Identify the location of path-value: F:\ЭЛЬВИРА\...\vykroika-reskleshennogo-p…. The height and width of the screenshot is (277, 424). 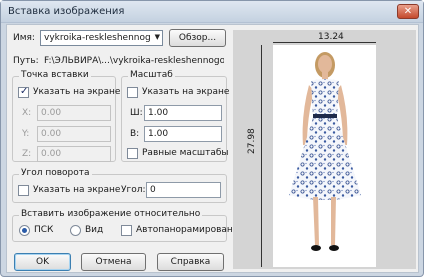
(134, 61).